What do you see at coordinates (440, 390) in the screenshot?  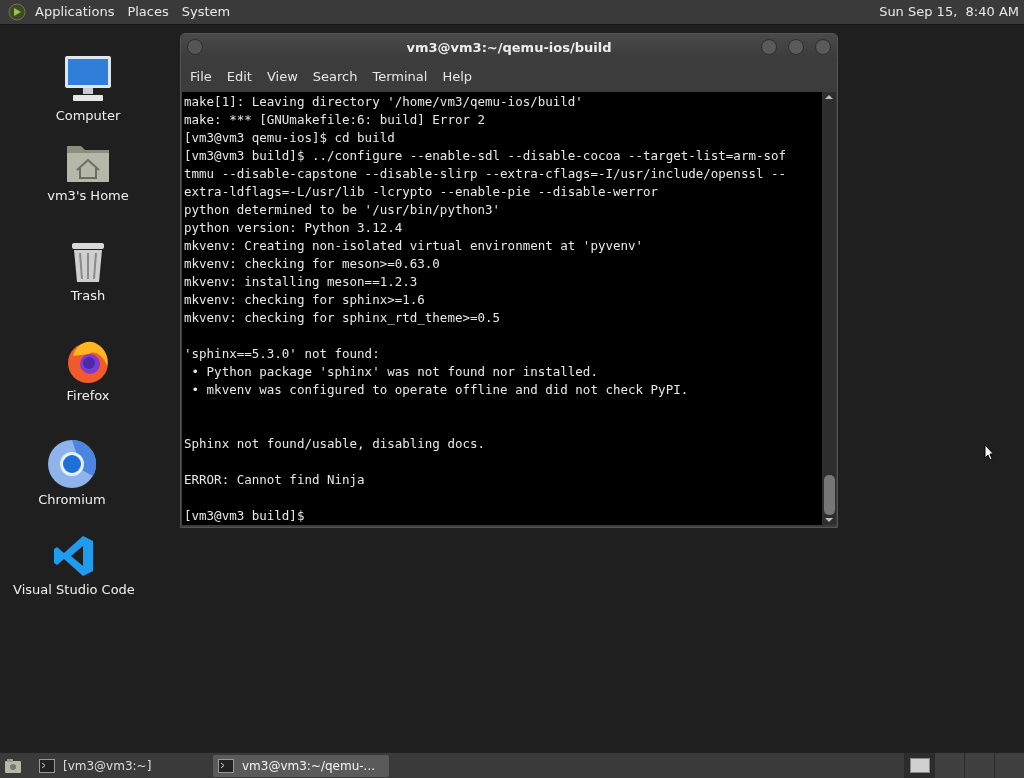 I see `terminal-line: • mkvenv was configured to operate offline and did not check PyPI.` at bounding box center [440, 390].